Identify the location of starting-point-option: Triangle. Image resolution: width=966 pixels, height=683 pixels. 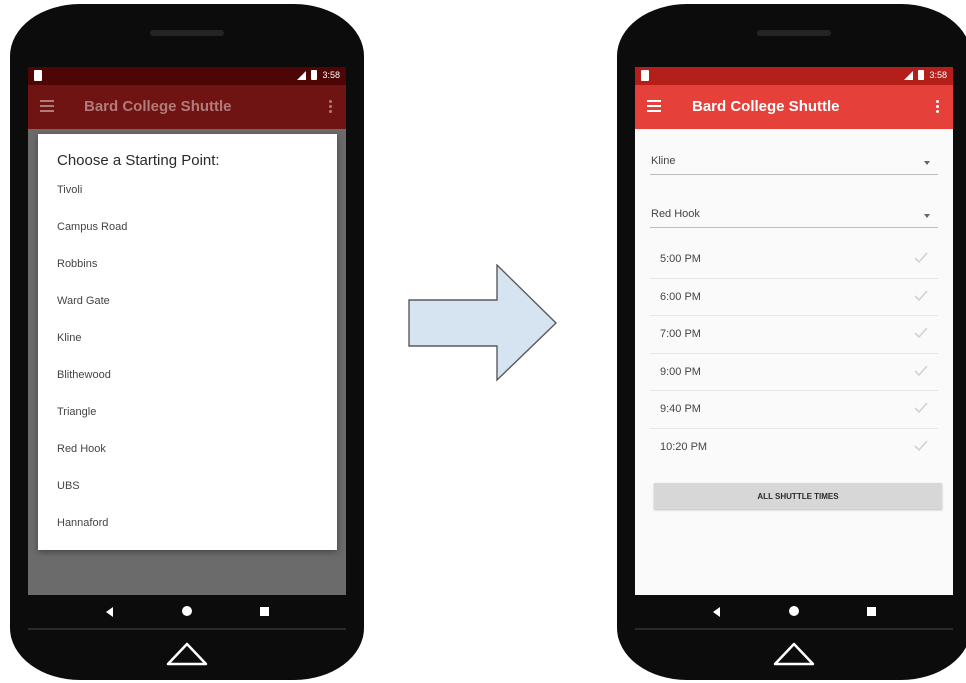
(92, 424).